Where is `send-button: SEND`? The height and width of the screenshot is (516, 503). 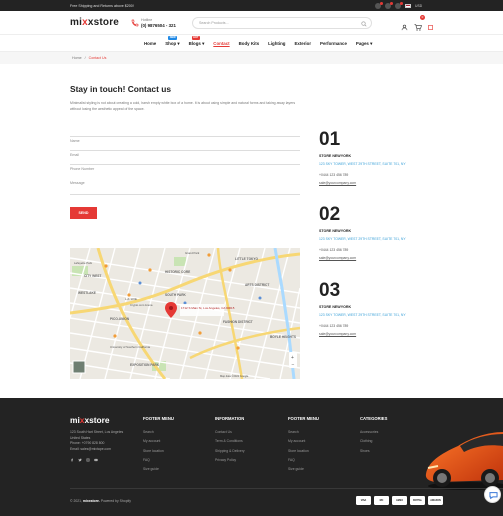 send-button: SEND is located at coordinates (83, 213).